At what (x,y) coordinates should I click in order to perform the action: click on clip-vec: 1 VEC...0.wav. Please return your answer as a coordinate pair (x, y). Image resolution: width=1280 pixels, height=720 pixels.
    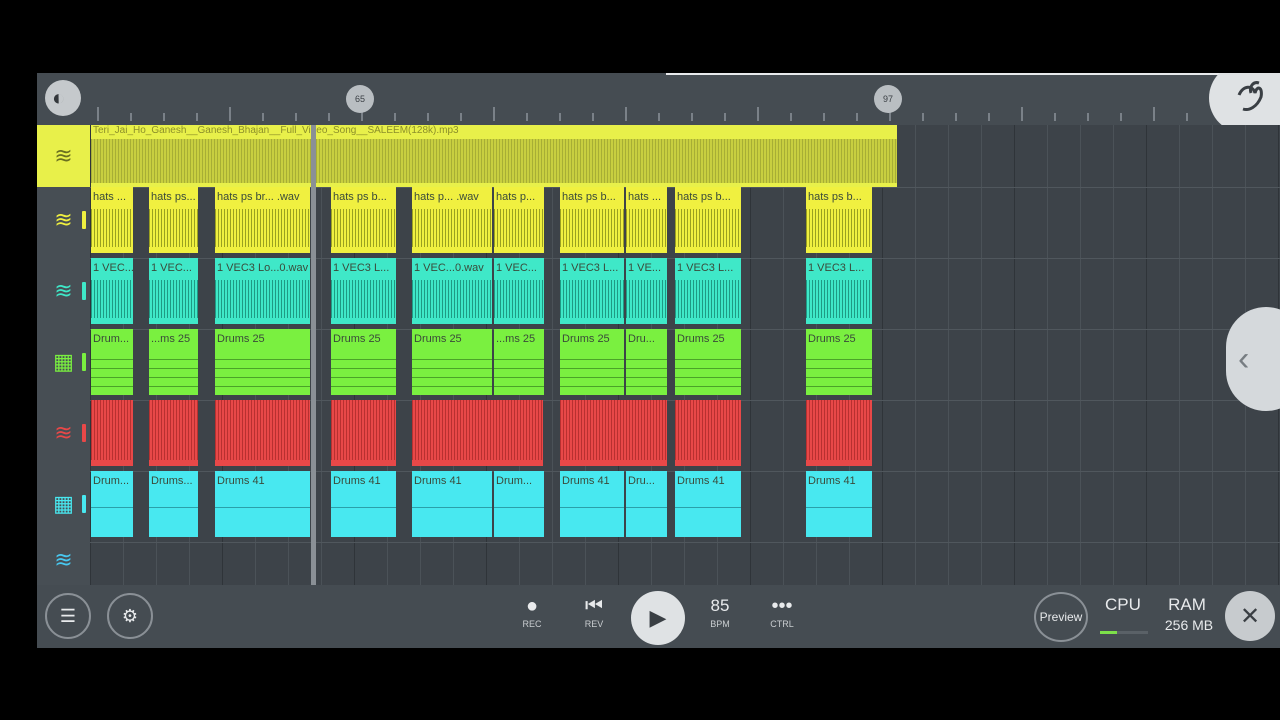
    Looking at the image, I should click on (452, 291).